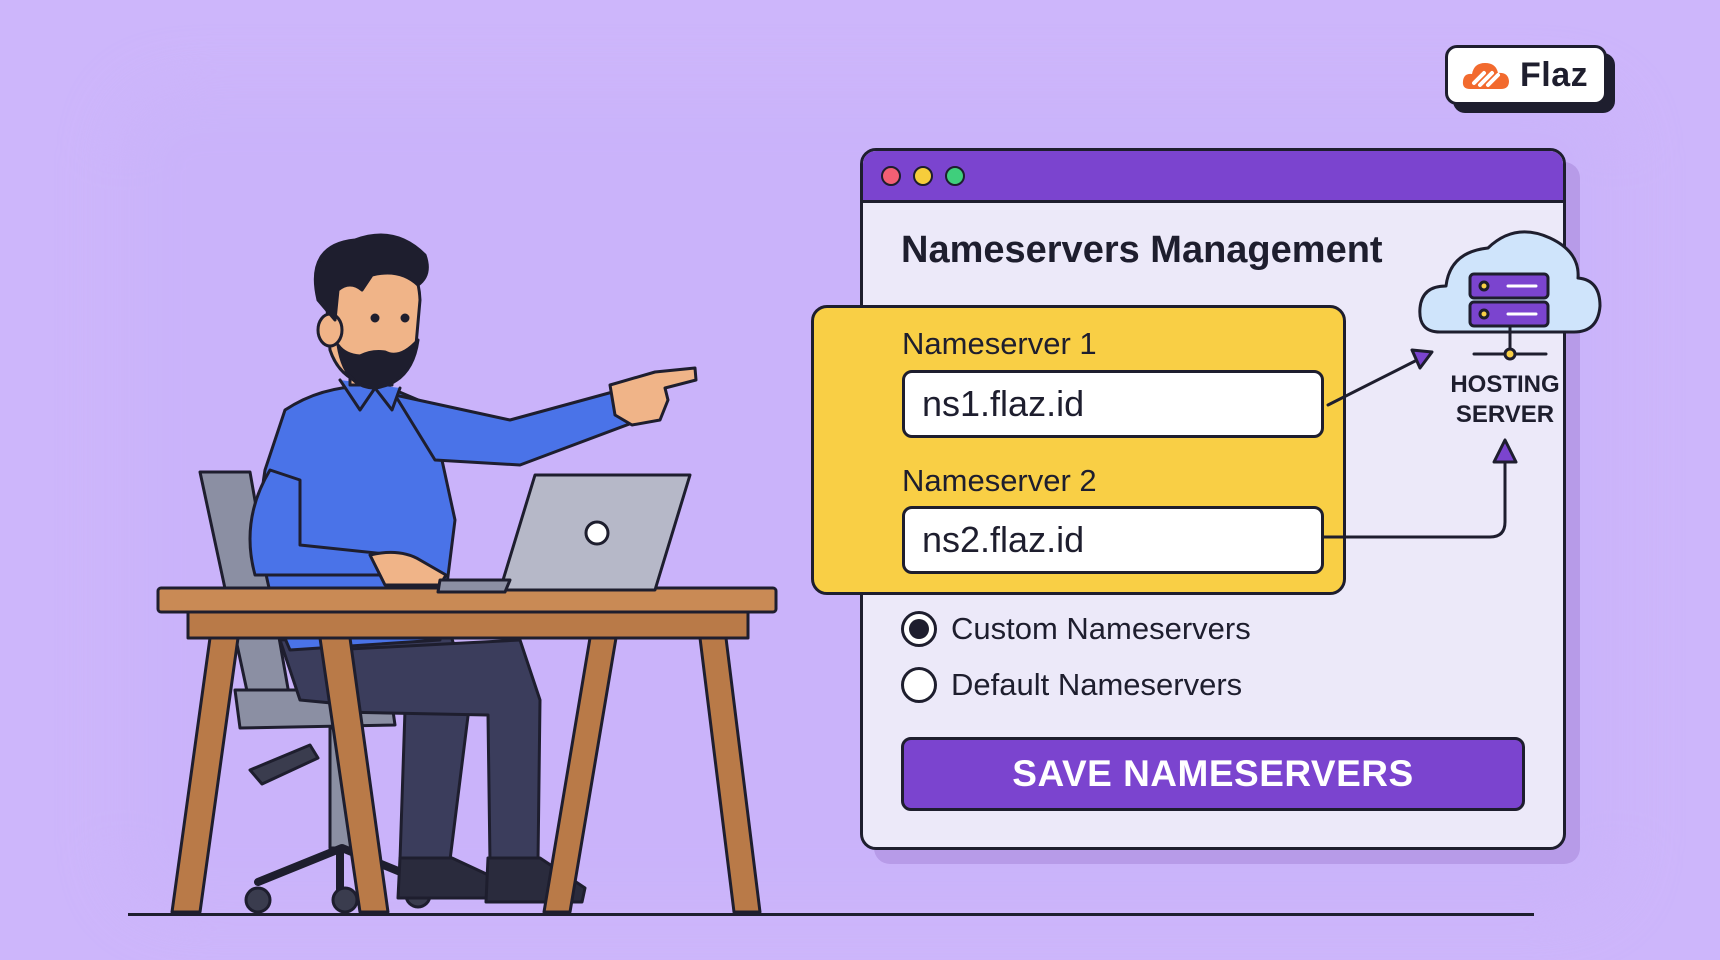 Image resolution: width=1720 pixels, height=960 pixels. Describe the element at coordinates (1505, 414) in the screenshot. I see `hosting-server-label-line2: SERVER` at that location.